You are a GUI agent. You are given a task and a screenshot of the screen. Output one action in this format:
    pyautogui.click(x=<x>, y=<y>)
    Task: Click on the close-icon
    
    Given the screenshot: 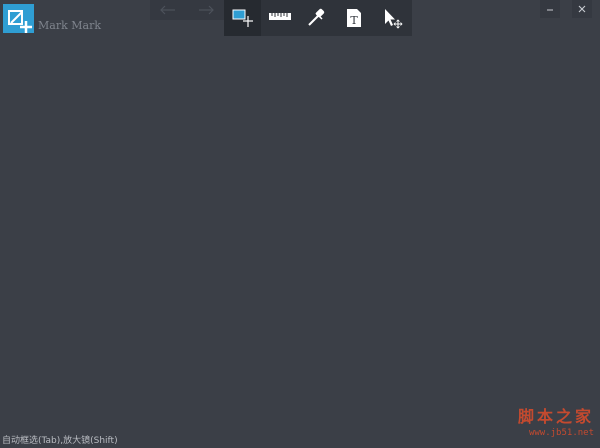 What is the action you would take?
    pyautogui.click(x=582, y=9)
    